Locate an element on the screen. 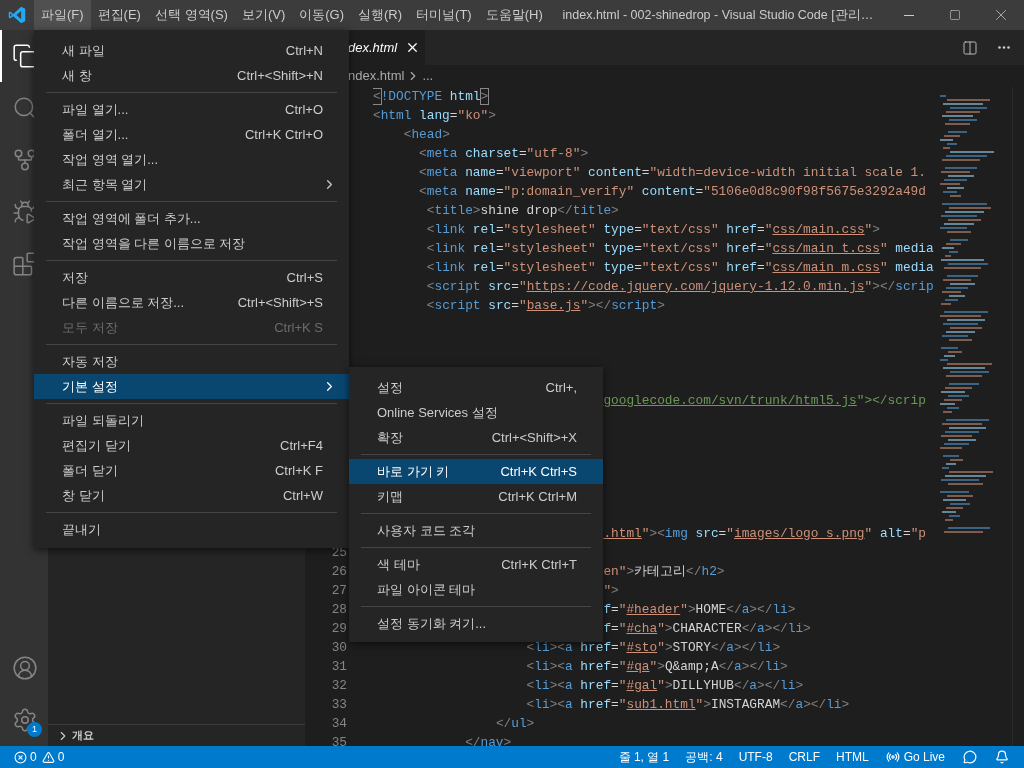 This screenshot has height=768, width=1024. status-item: HTML is located at coordinates (852, 757).